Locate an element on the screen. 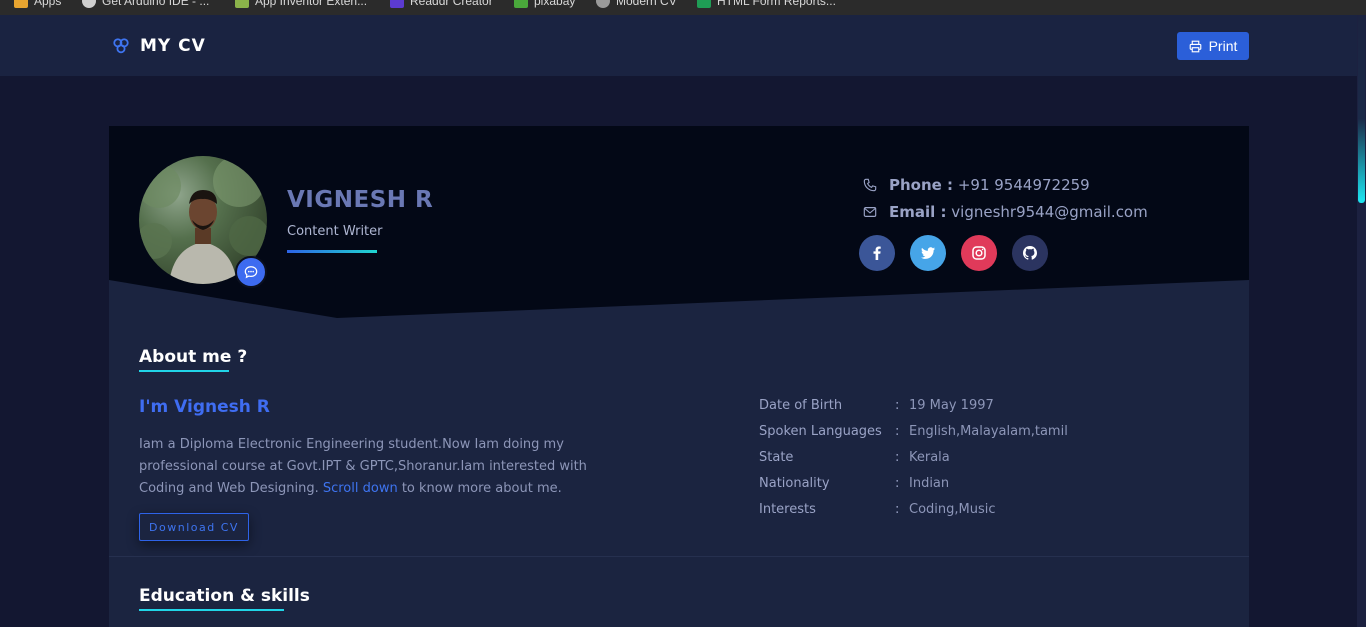 The width and height of the screenshot is (1366, 627). chat-button is located at coordinates (251, 272).